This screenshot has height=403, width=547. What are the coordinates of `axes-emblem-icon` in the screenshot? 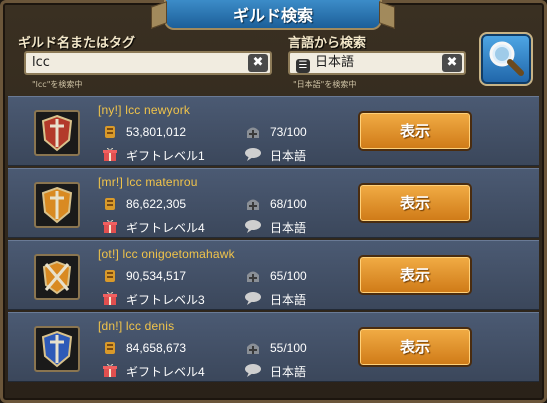 It's located at (57, 277).